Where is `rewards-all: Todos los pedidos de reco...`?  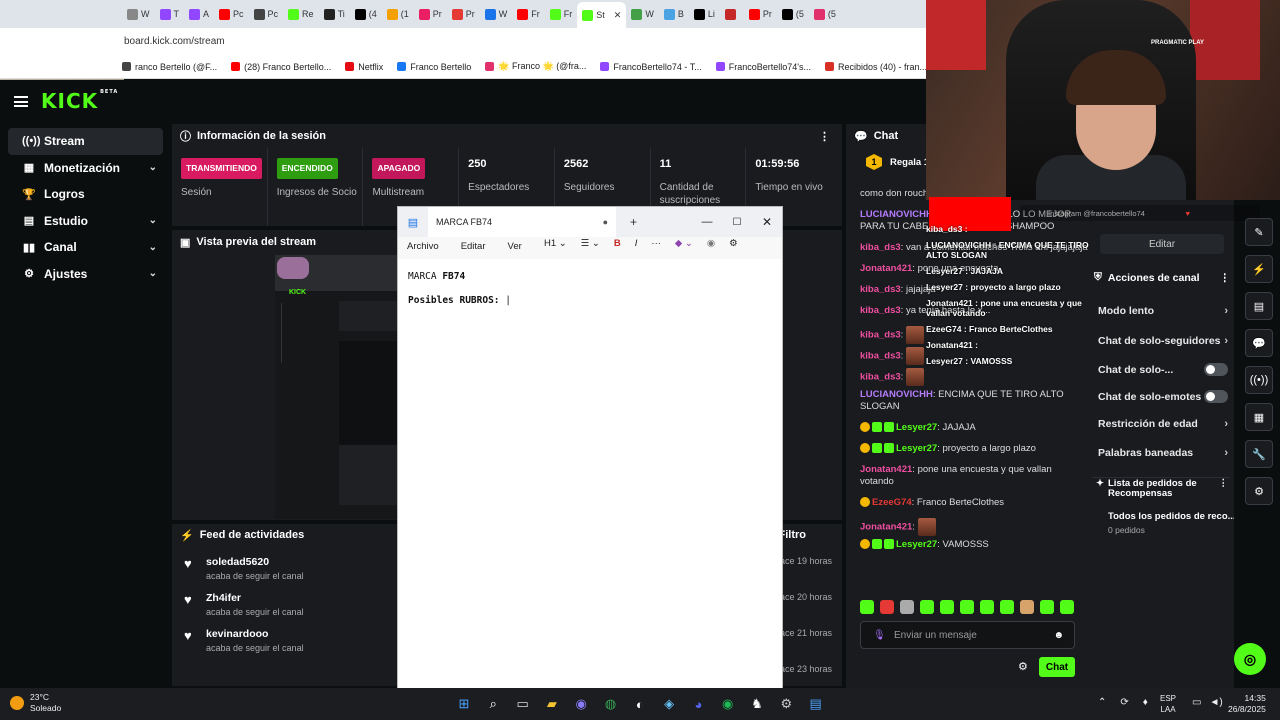
rewards-all: Todos los pedidos de reco... is located at coordinates (1171, 516).